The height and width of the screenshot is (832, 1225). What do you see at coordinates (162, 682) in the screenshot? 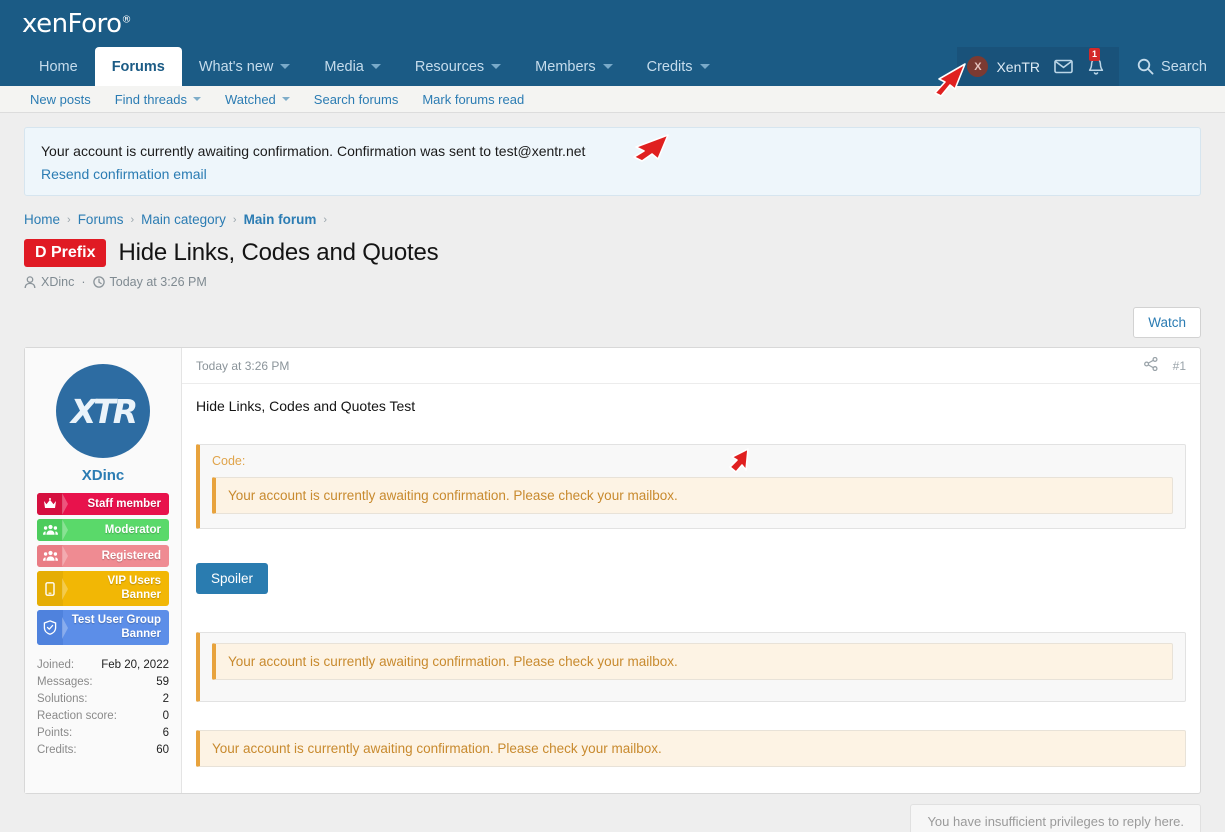
I see `stat-value: 59` at bounding box center [162, 682].